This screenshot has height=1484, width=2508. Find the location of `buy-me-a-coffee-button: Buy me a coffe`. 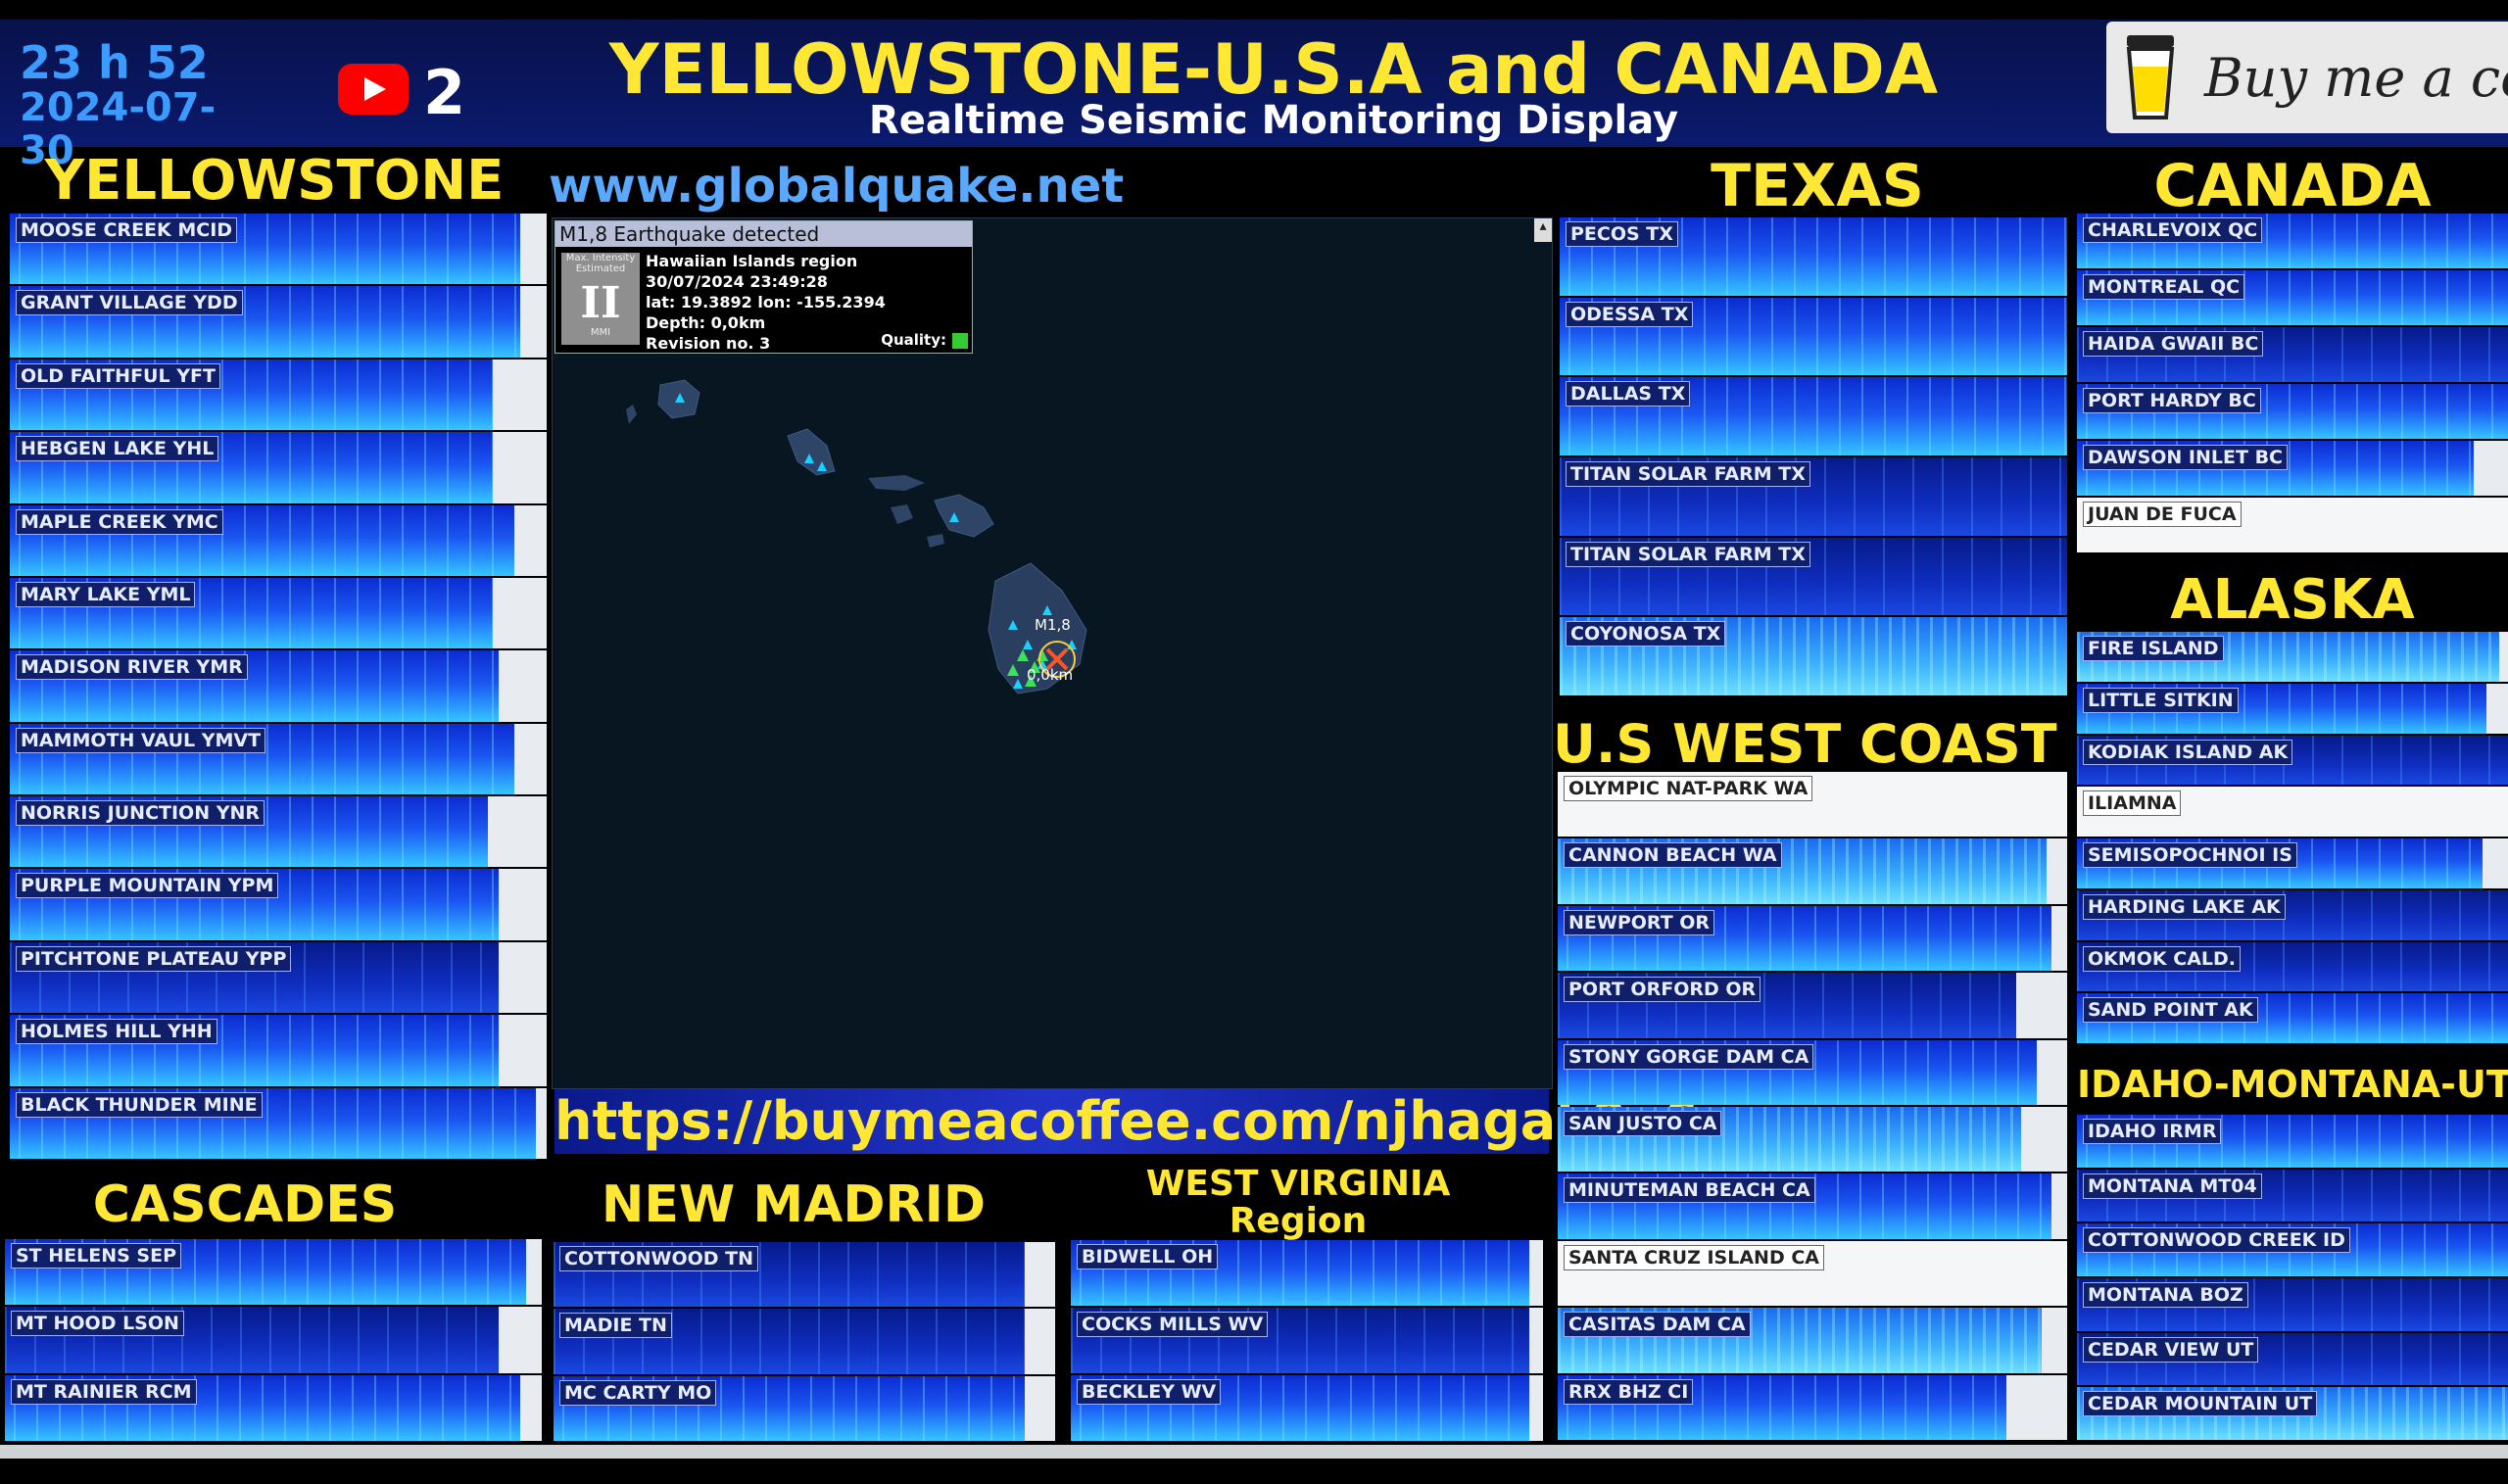

buy-me-a-coffee-button: Buy me a coffe is located at coordinates (2307, 77).